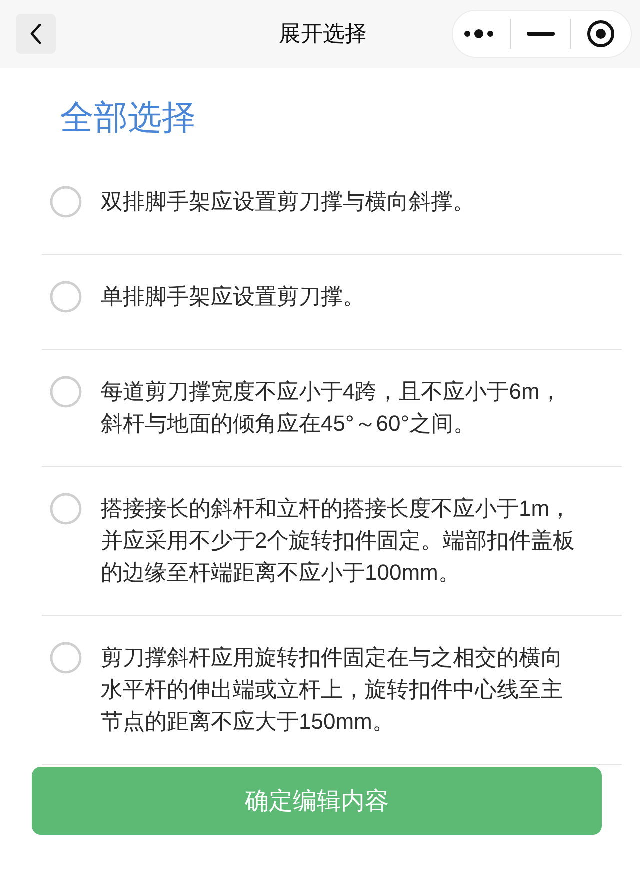 The width and height of the screenshot is (640, 869). I want to click on option-text: 搭接接长的斜杆和立杆的搭接长度不应小于1m，并应采用不少于2个旋转扣件固定。端部扣件盖板的边缘至杆端距离不应小于100mm。, so click(338, 541).